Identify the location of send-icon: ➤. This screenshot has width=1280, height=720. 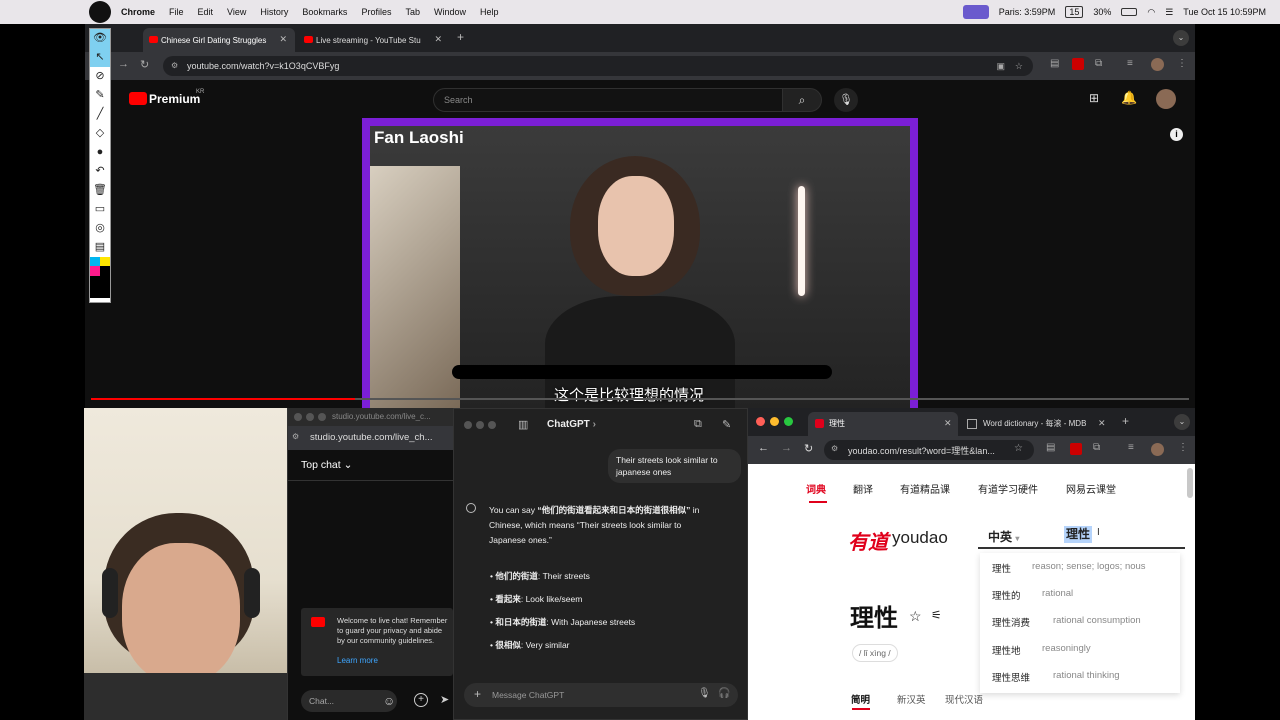
(444, 699).